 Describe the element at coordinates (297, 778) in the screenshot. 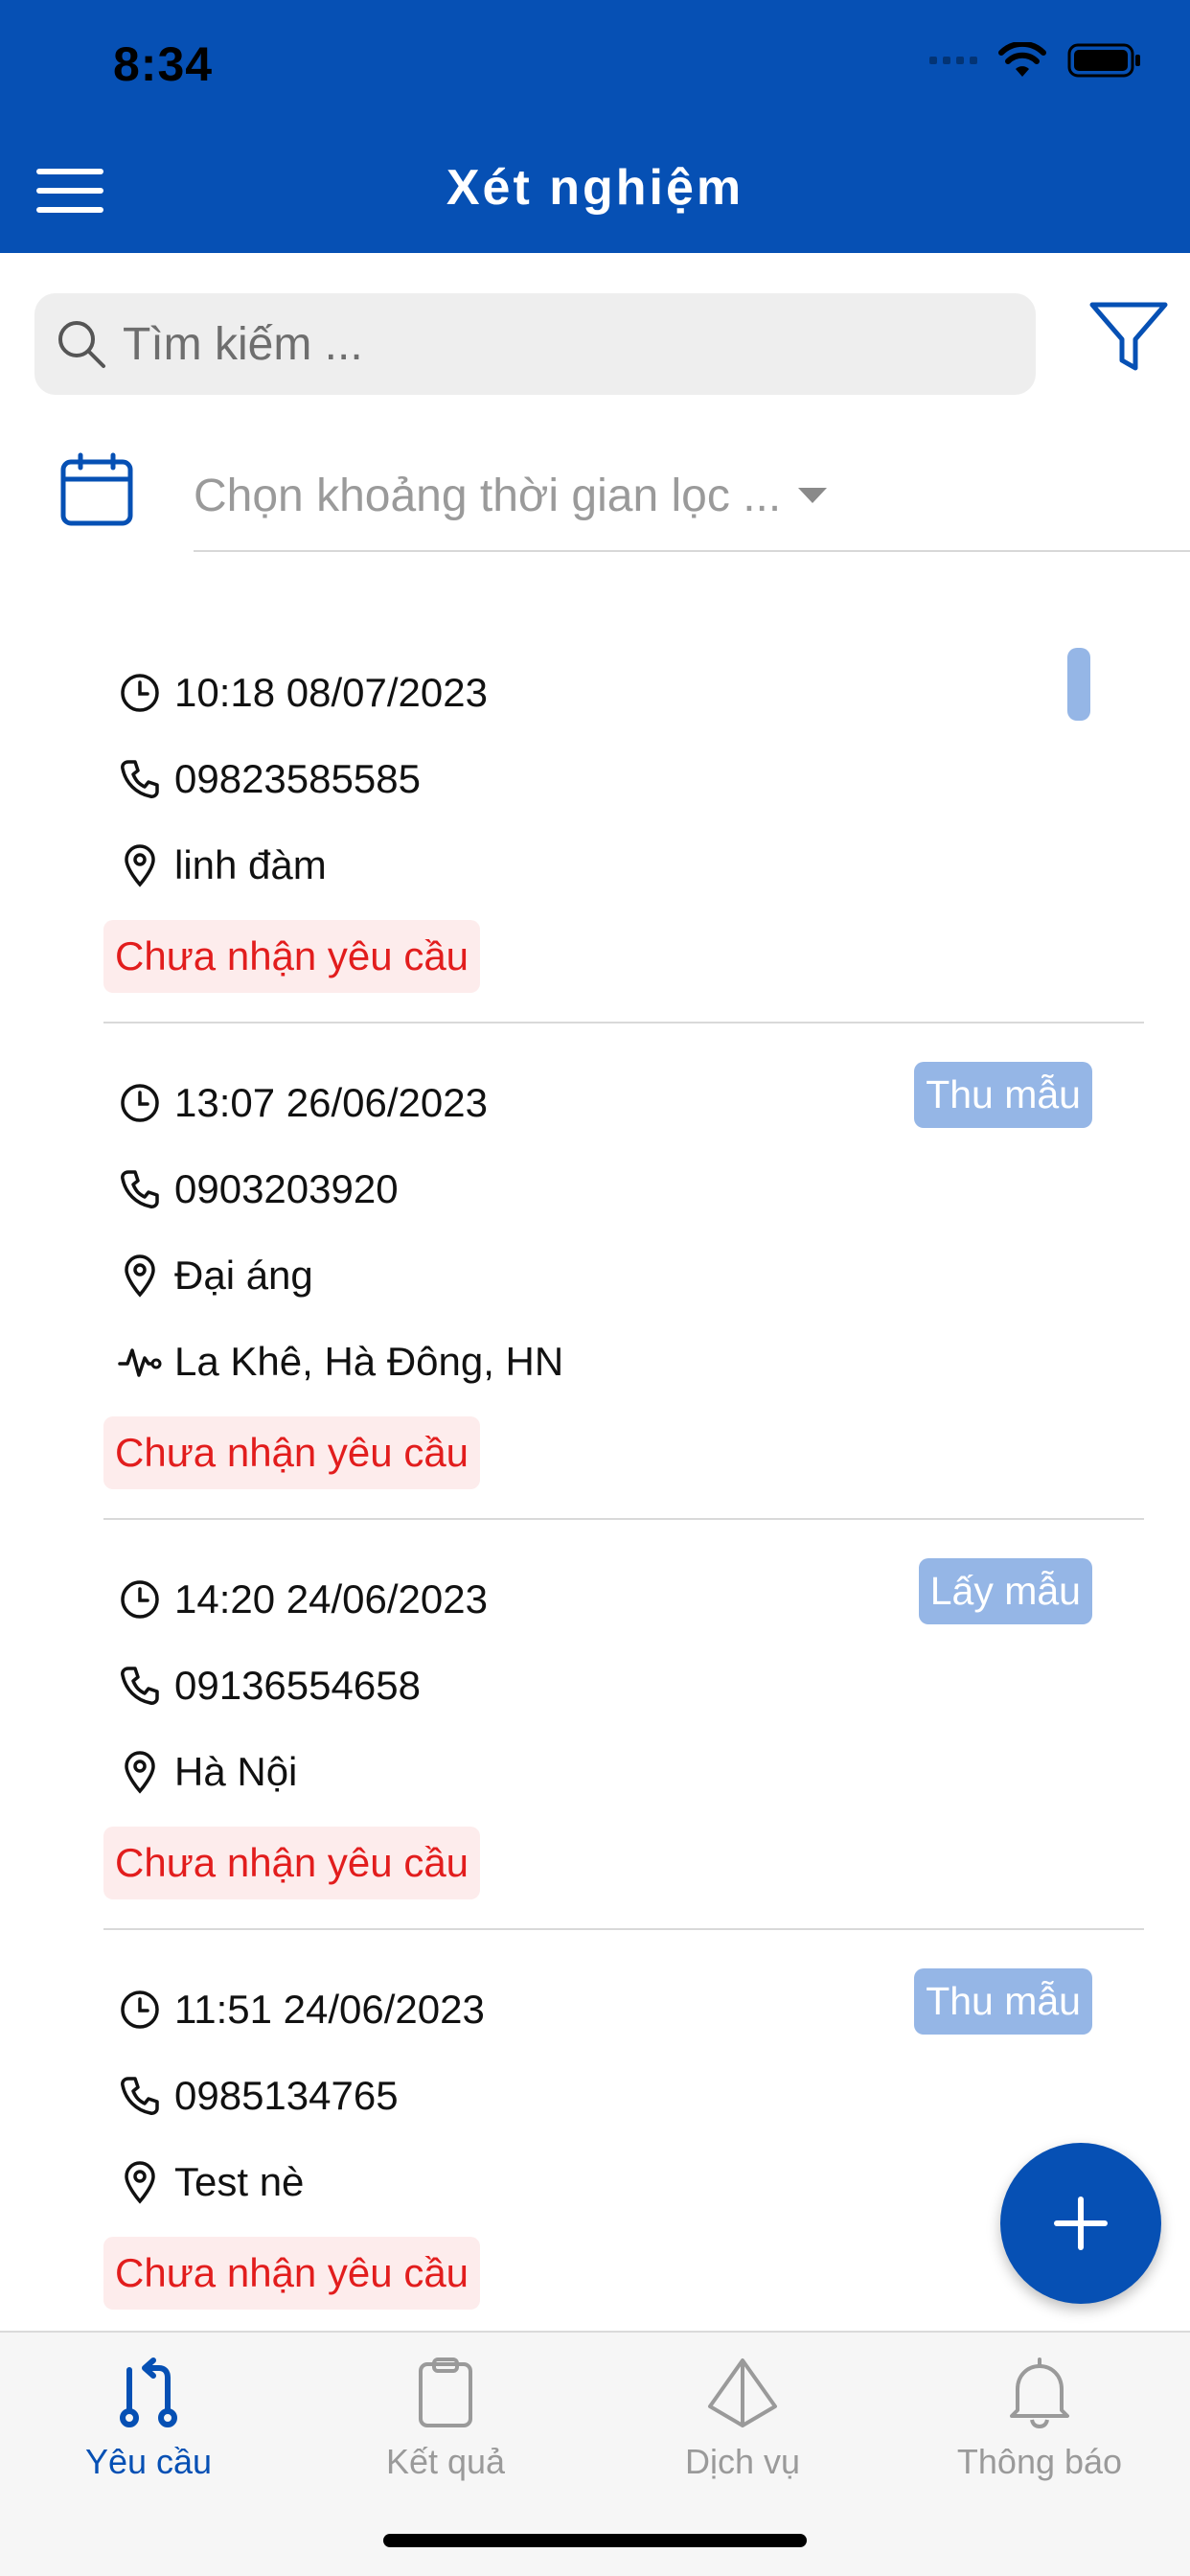

I see `request-phone: 09823585585` at that location.